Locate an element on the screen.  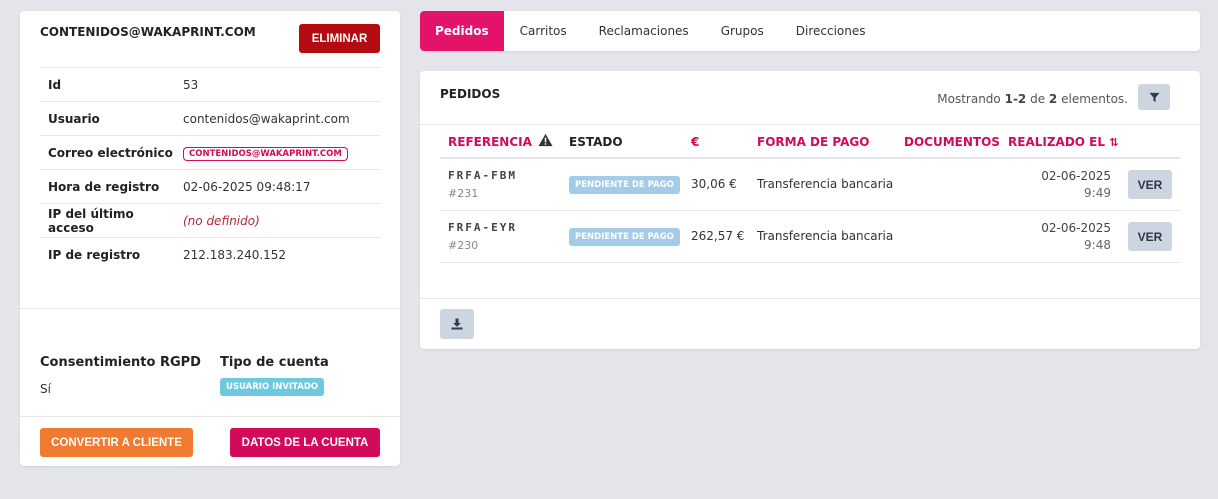
info-label: Usuario is located at coordinates (74, 118).